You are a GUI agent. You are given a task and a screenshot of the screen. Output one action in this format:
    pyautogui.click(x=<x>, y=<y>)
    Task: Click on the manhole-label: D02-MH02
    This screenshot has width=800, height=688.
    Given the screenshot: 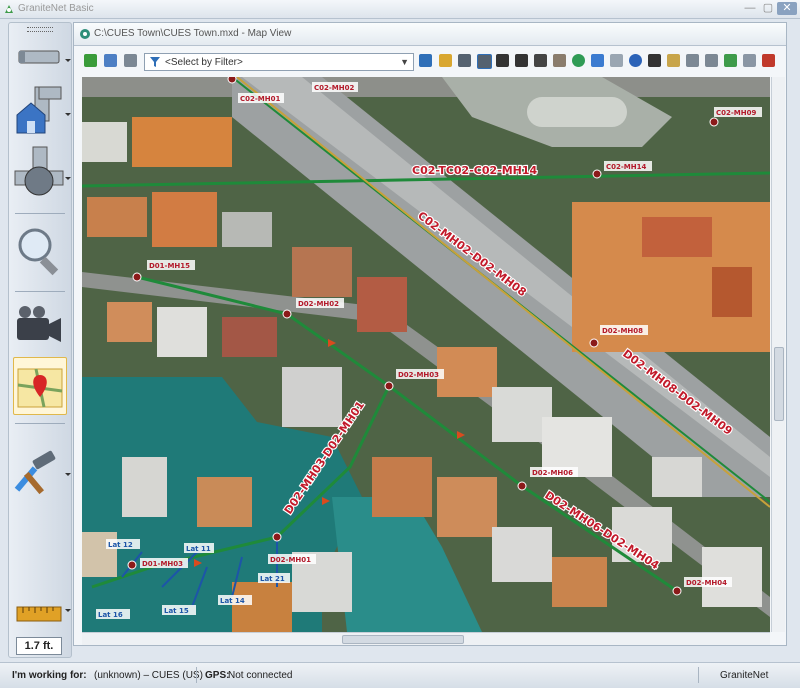 What is the action you would take?
    pyautogui.click(x=318, y=304)
    